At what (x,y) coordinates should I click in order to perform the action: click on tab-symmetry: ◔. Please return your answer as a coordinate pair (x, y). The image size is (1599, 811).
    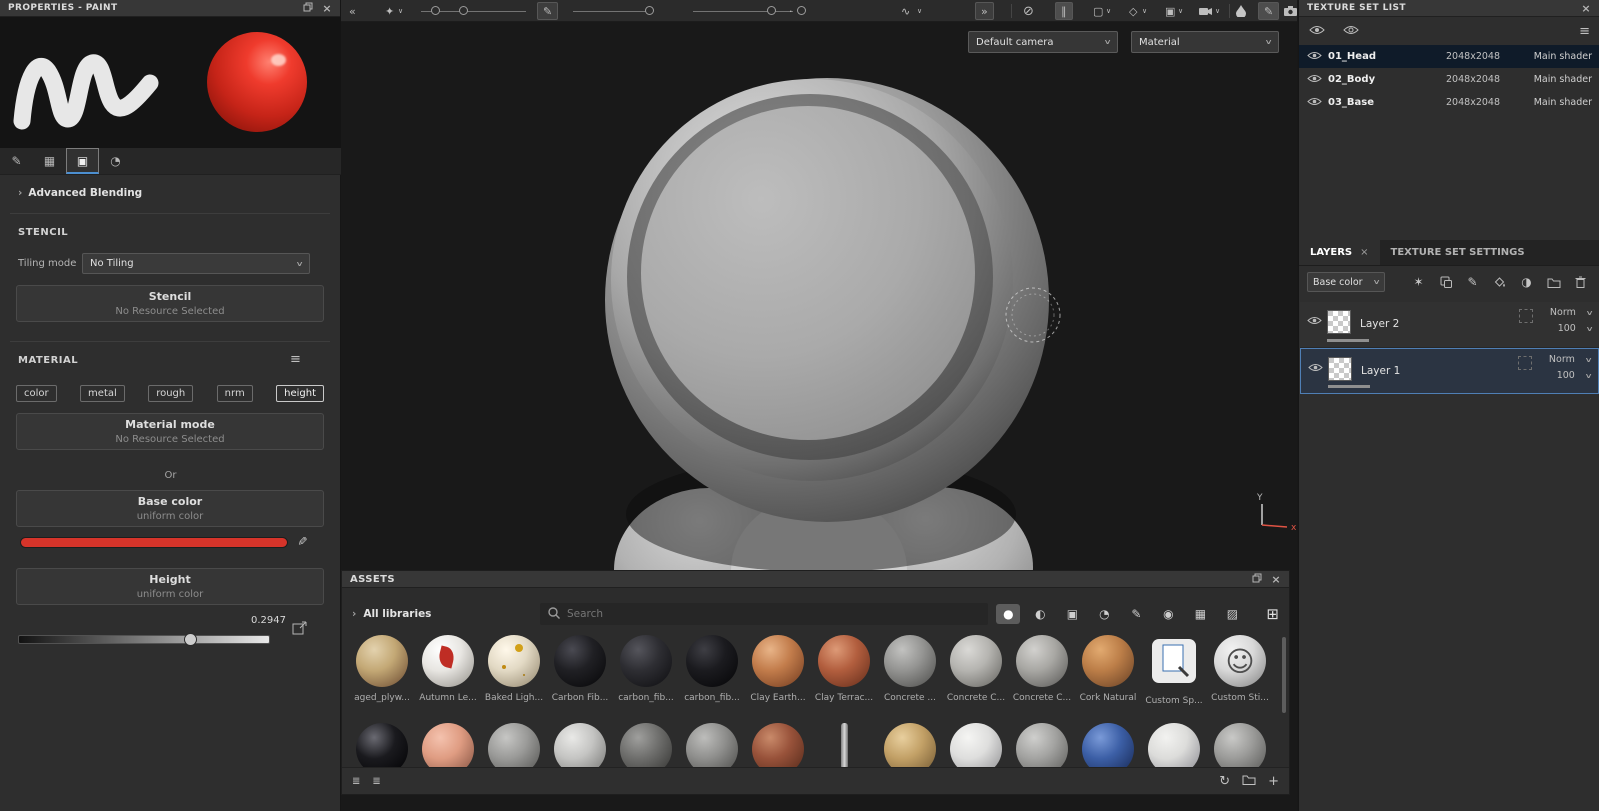
    Looking at the image, I should click on (115, 161).